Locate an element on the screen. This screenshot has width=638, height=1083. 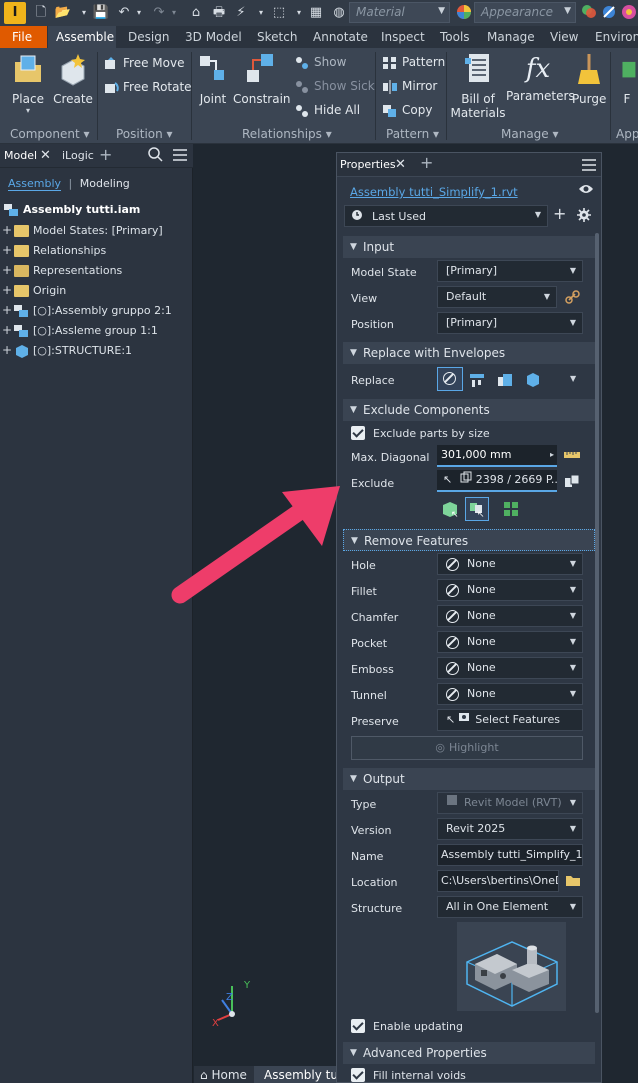
select-components-button: ↖ is located at coordinates (477, 509).